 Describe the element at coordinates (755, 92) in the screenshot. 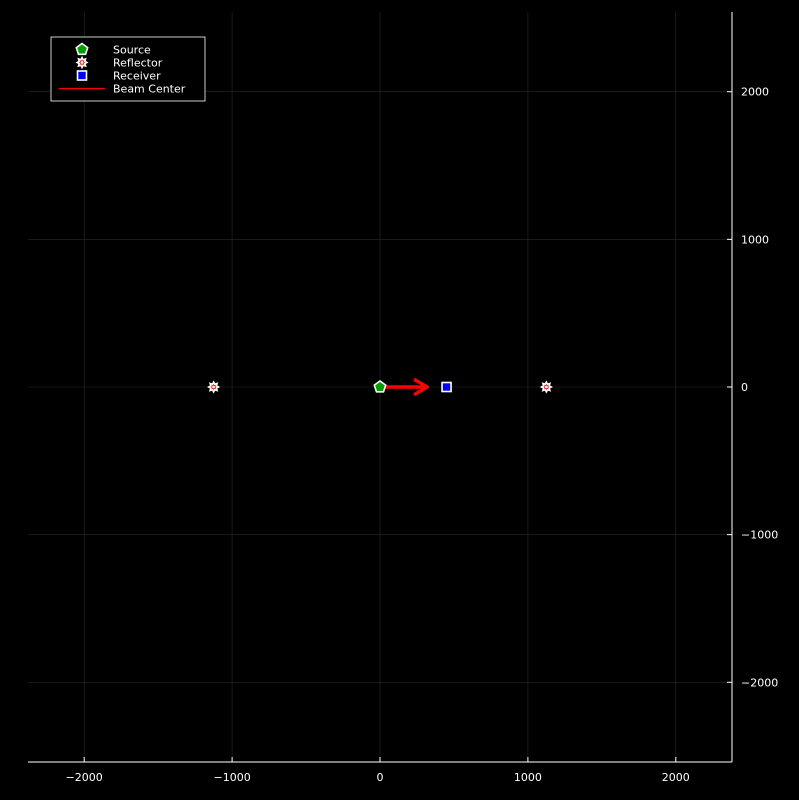

I see `y-tick-label: 2000` at that location.